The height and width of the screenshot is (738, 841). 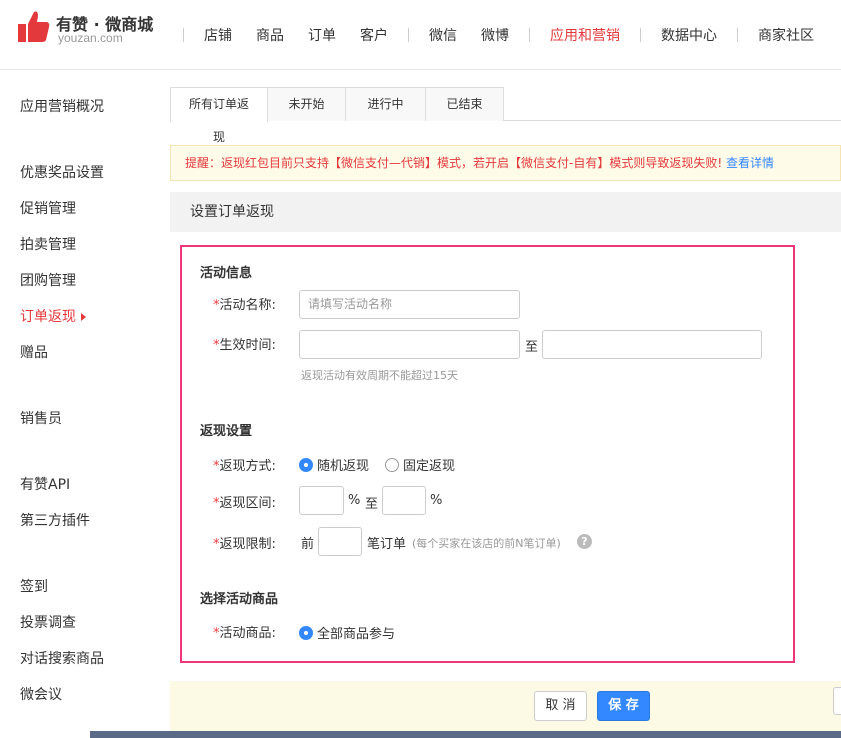 I want to click on partial-button, so click(x=837, y=701).